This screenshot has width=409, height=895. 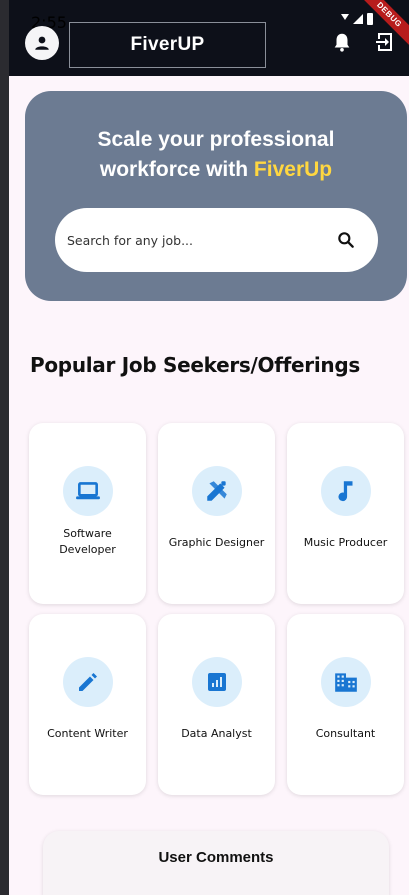 I want to click on category-card-graphic-designer: Graphic Designer, so click(x=216, y=513).